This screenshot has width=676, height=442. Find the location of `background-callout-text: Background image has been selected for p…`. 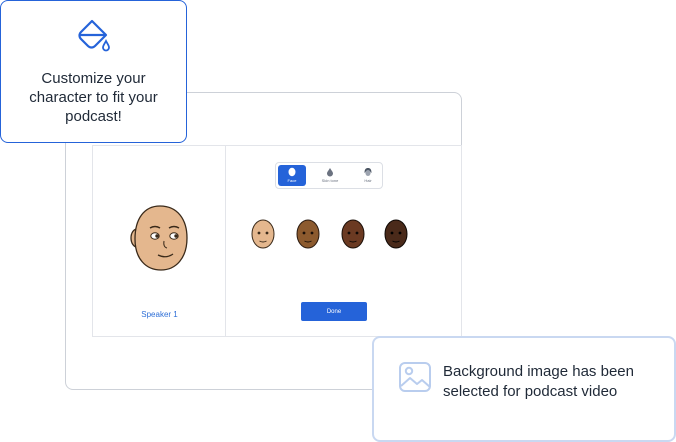

background-callout-text: Background image has been selected for p… is located at coordinates (538, 381).